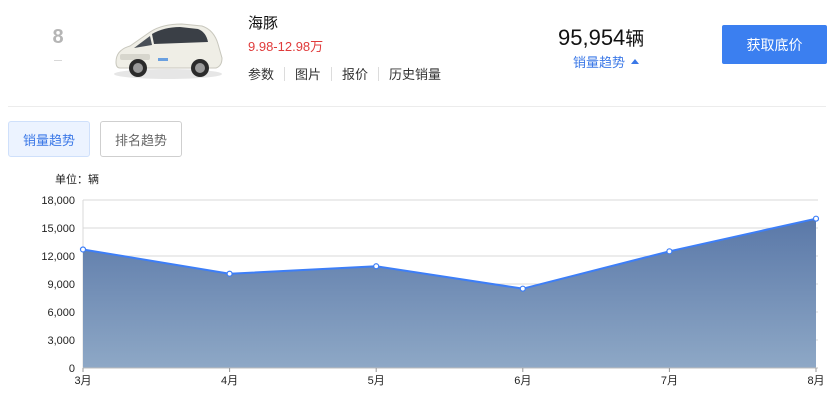 Image resolution: width=834 pixels, height=401 pixels. I want to click on sales-total: 95,954辆, so click(601, 37).